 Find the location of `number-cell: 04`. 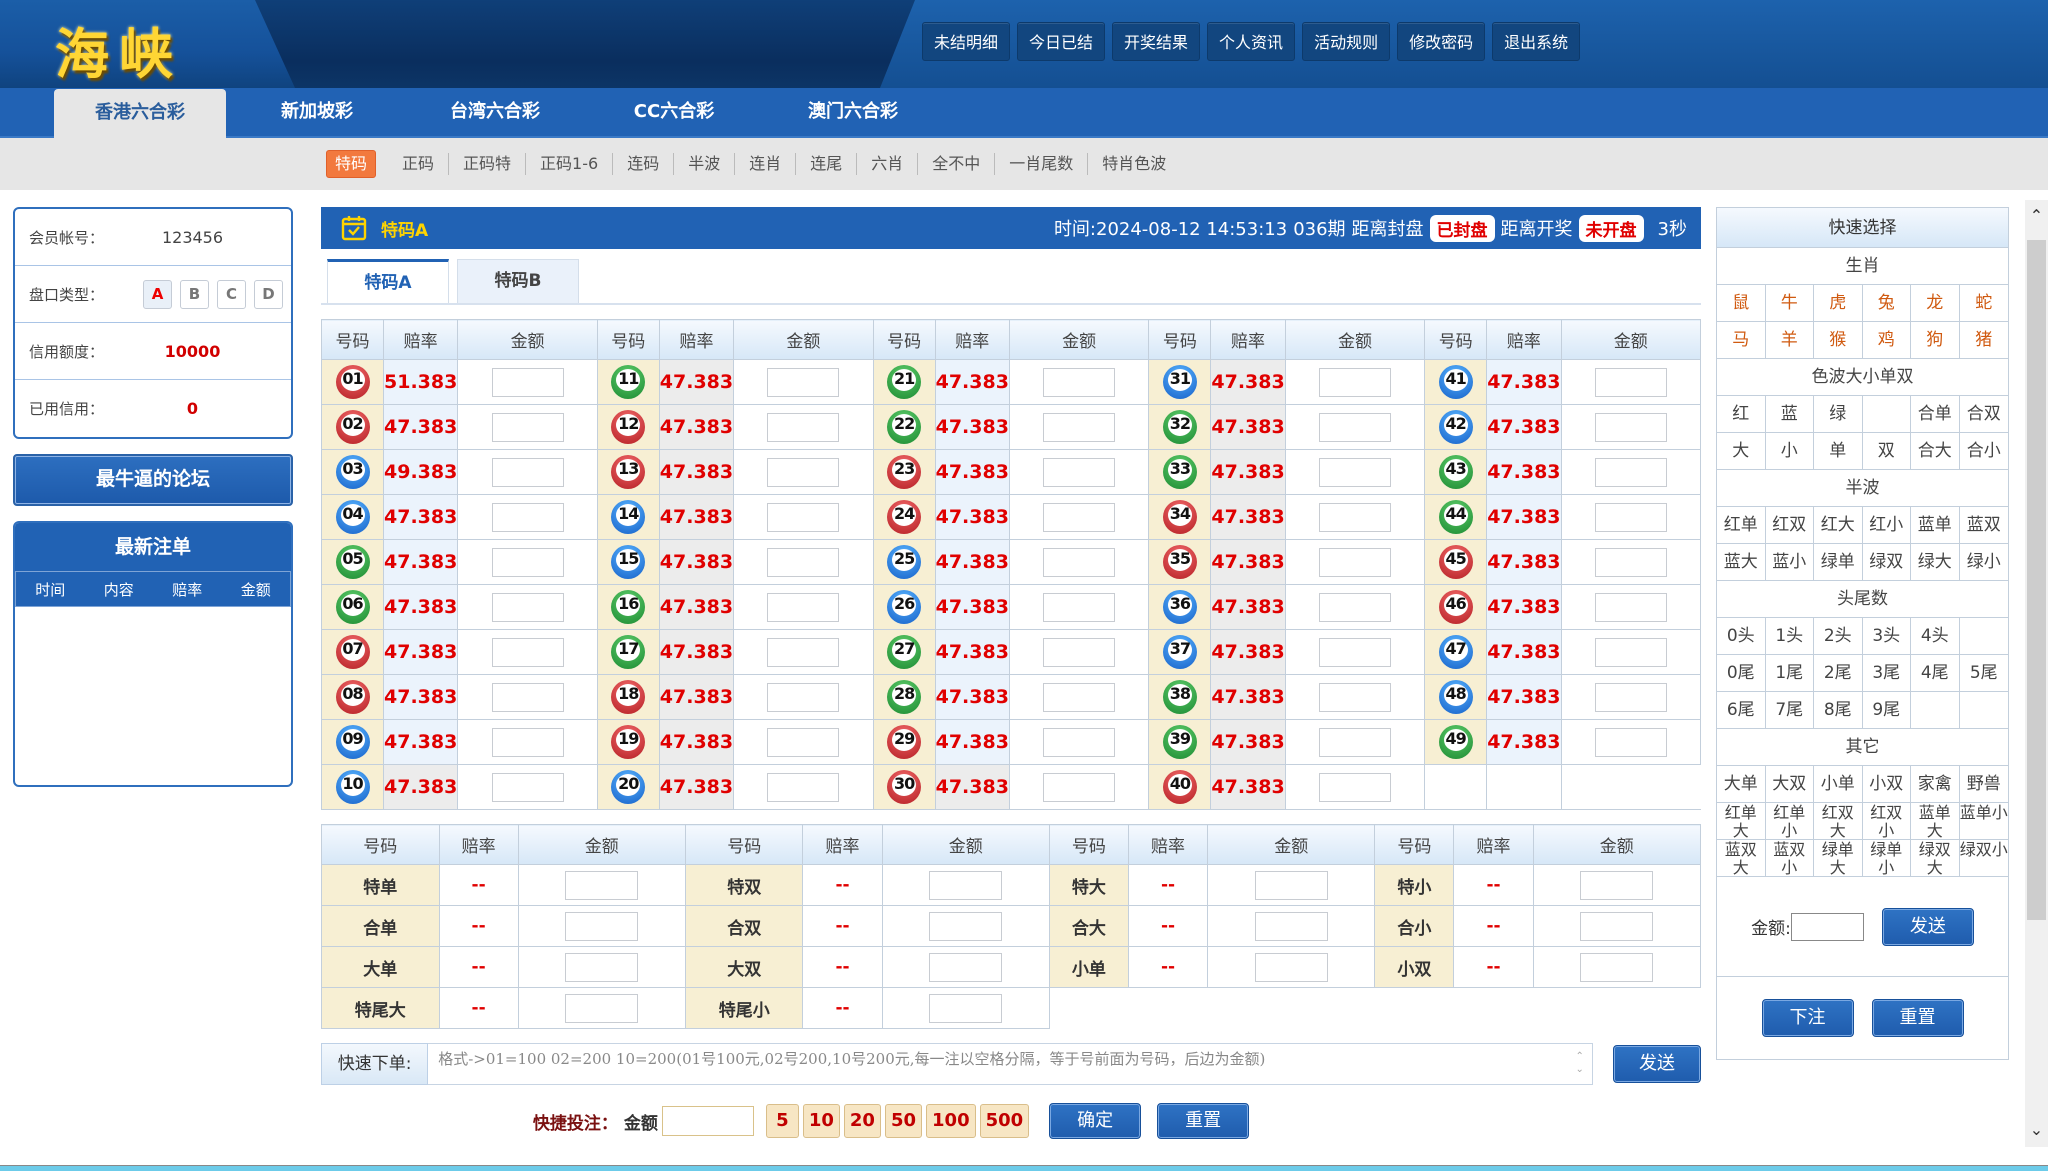

number-cell: 04 is located at coordinates (352, 517).